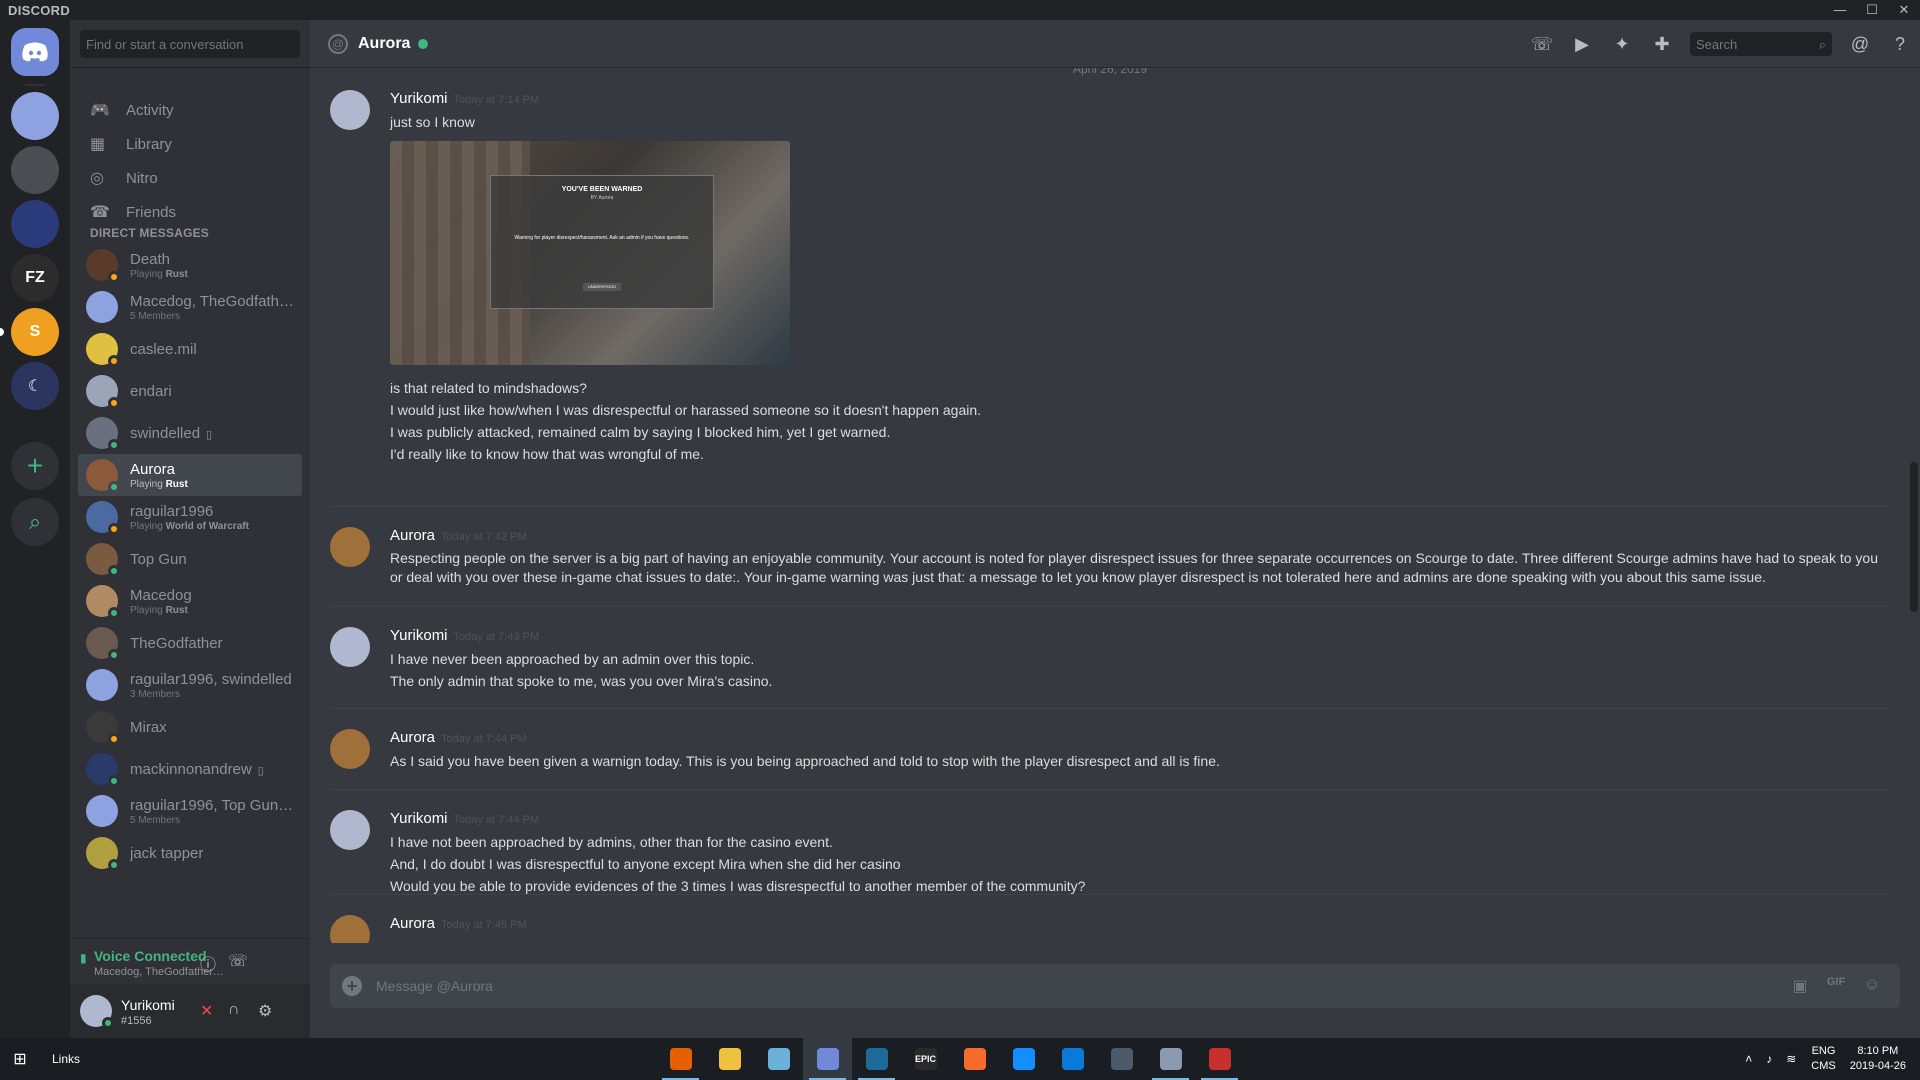  What do you see at coordinates (1761, 44) in the screenshot?
I see `search-input: Search ⌕` at bounding box center [1761, 44].